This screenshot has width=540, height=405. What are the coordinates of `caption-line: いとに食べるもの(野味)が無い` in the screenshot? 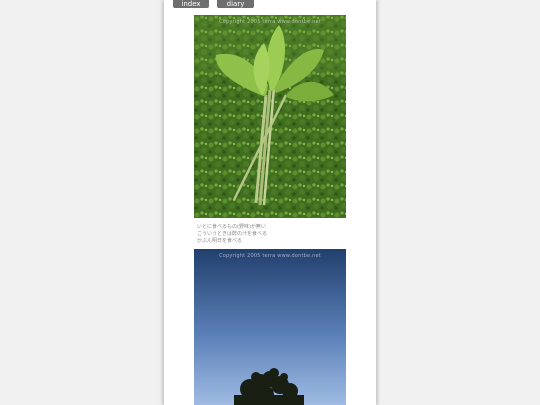 It's located at (231, 227).